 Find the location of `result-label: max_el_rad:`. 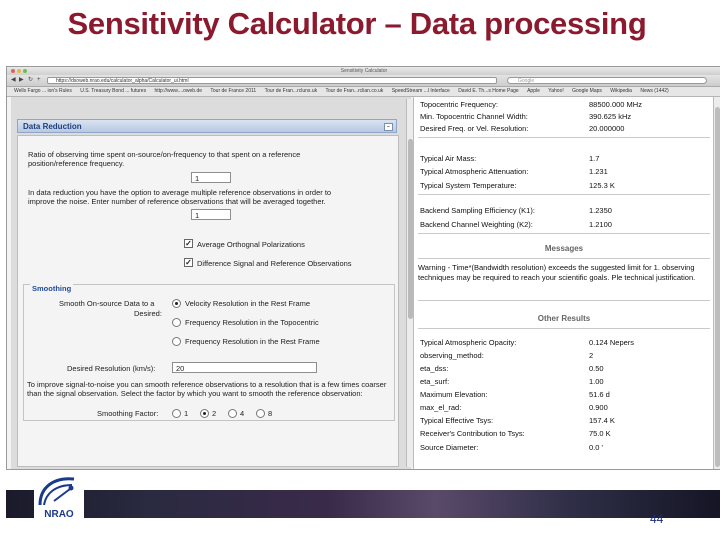

result-label: max_el_rad: is located at coordinates (441, 407).